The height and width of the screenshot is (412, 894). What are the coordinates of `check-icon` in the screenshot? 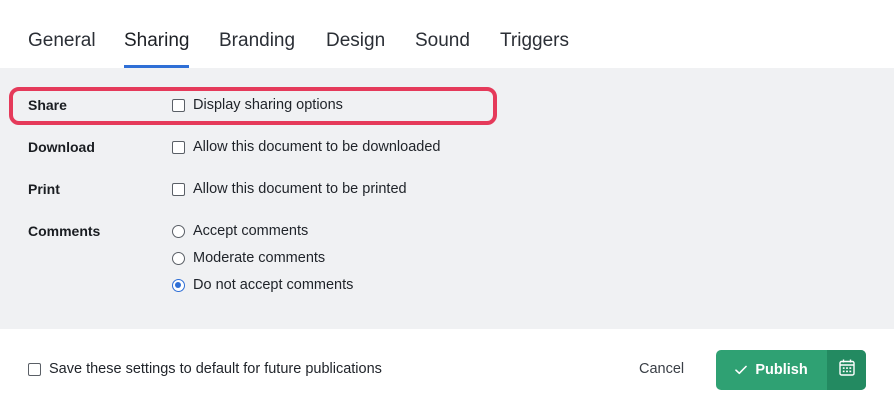 It's located at (741, 370).